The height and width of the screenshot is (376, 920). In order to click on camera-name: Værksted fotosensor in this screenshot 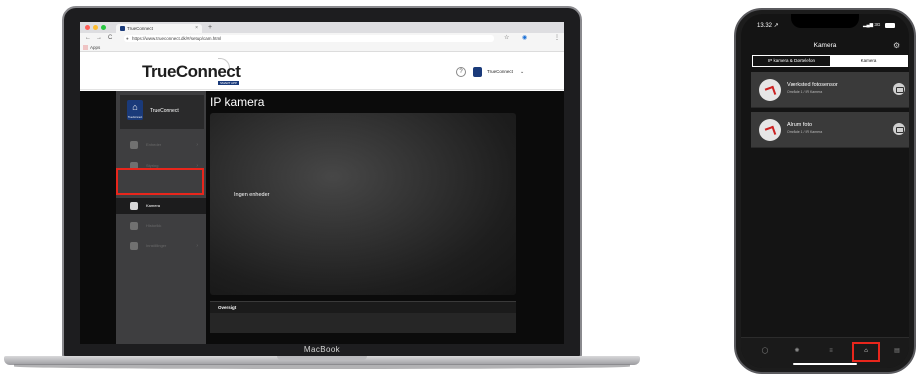, I will do `click(812, 85)`.